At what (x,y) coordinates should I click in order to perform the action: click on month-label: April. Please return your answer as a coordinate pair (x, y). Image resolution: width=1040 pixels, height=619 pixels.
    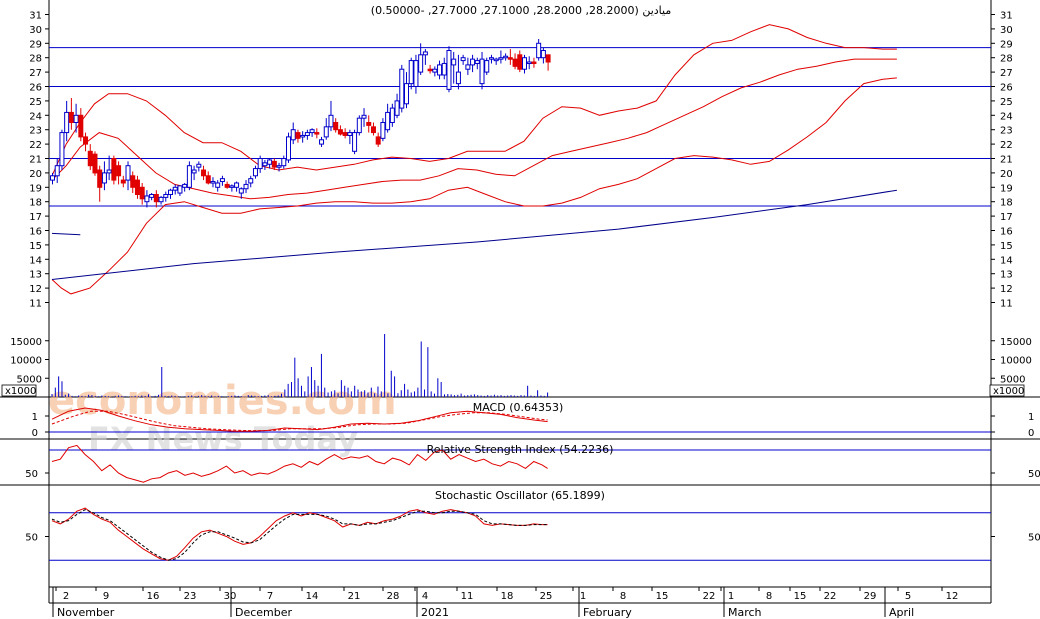
    Looking at the image, I should click on (901, 612).